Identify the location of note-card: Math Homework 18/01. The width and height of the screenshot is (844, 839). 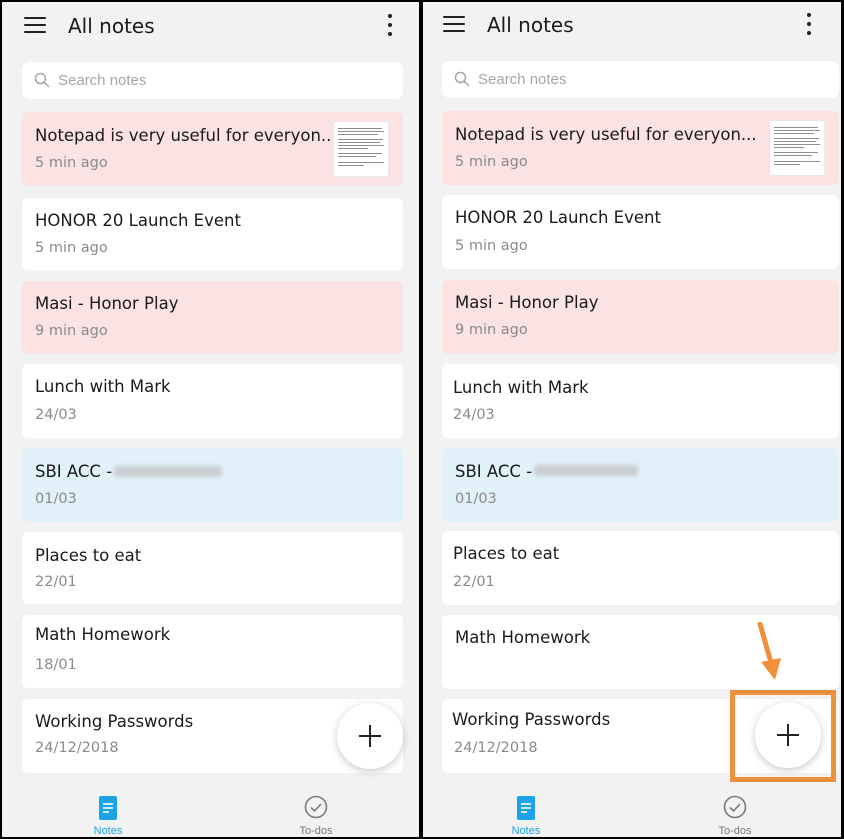
(212, 651).